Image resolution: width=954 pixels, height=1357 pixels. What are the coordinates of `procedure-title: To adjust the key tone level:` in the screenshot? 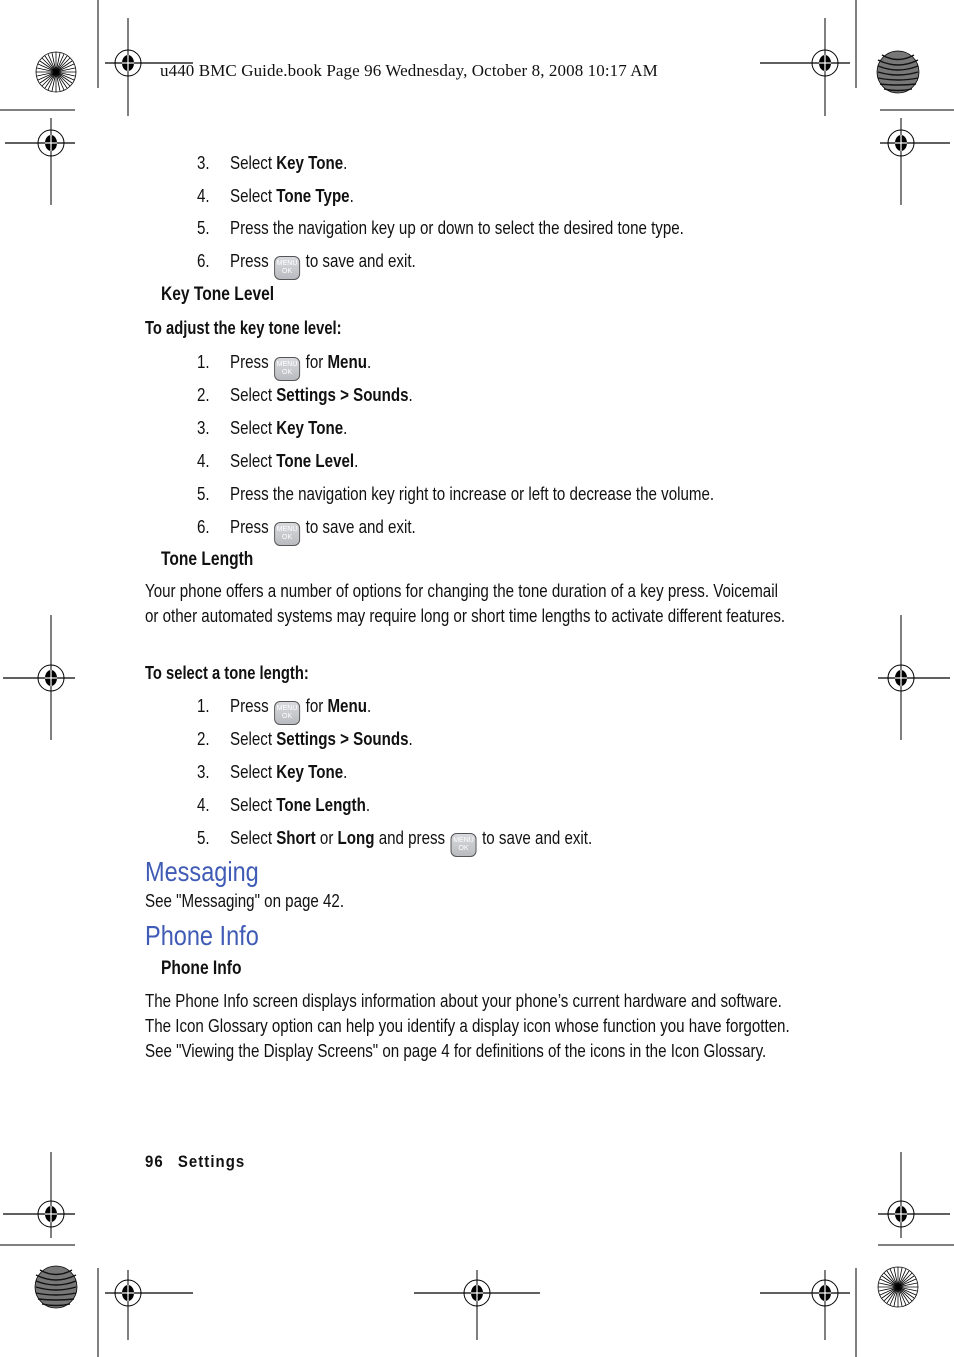 It's located at (243, 328).